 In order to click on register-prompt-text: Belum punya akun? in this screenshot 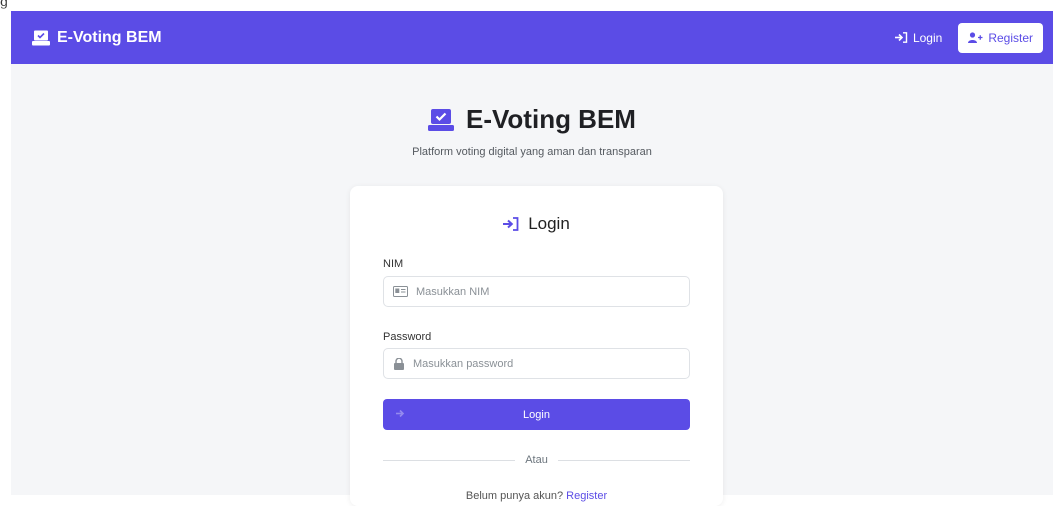, I will do `click(514, 496)`.